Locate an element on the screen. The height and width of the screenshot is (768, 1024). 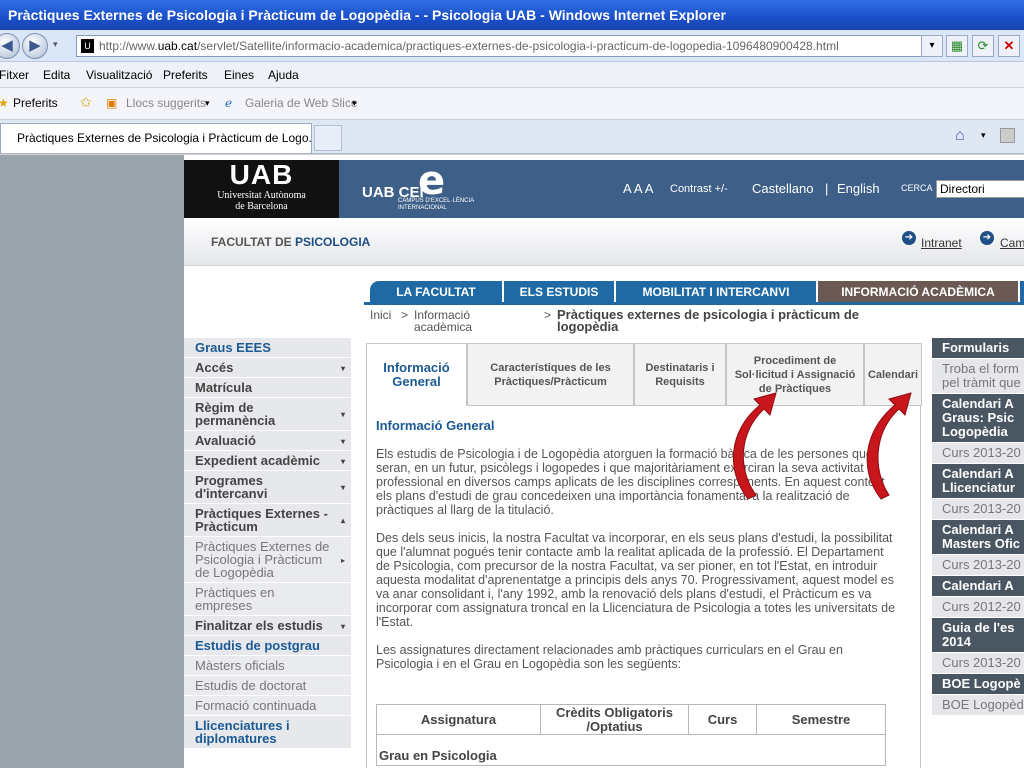
new-tab-button is located at coordinates (328, 138).